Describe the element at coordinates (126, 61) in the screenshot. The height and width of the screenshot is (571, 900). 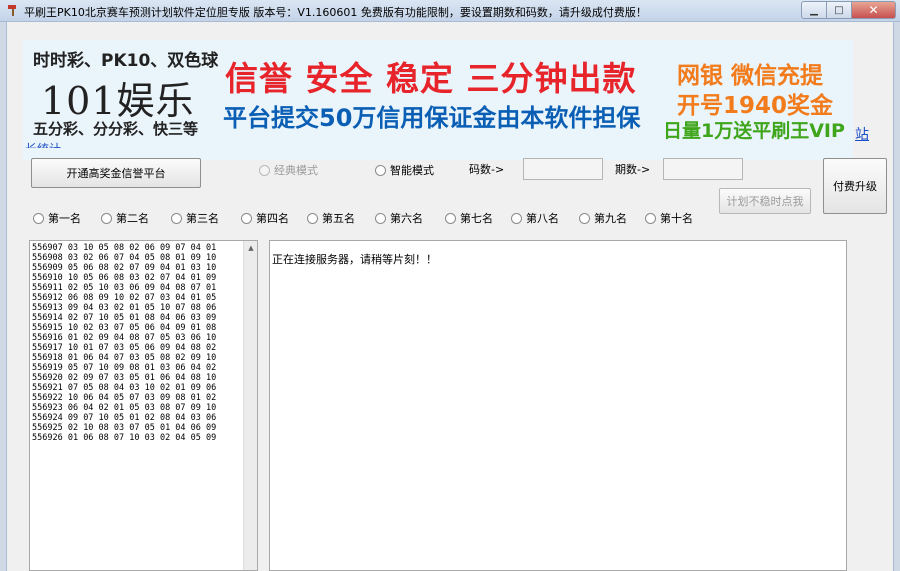
I see `banner-line1: 时时彩、PK10、双色球` at that location.